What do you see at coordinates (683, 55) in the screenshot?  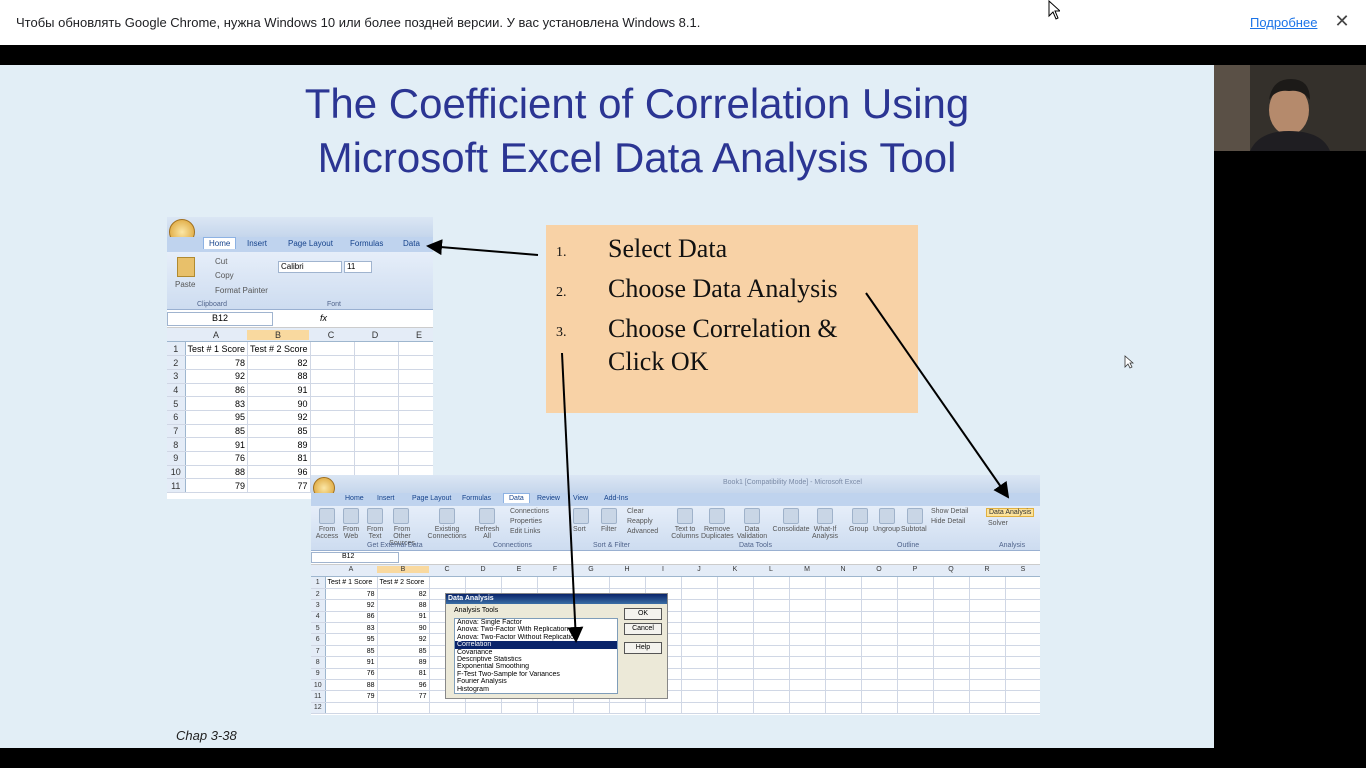 I see `top-black-bar` at bounding box center [683, 55].